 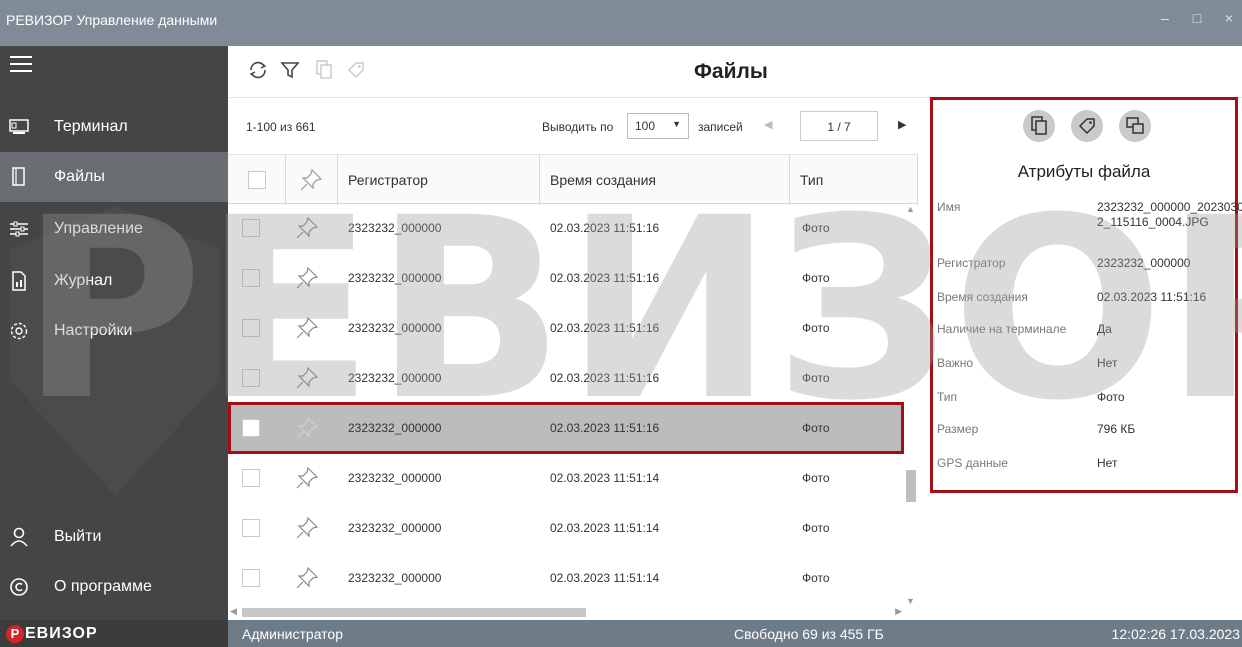 I want to click on sidebar-item-terminal: Терминал, so click(x=114, y=127).